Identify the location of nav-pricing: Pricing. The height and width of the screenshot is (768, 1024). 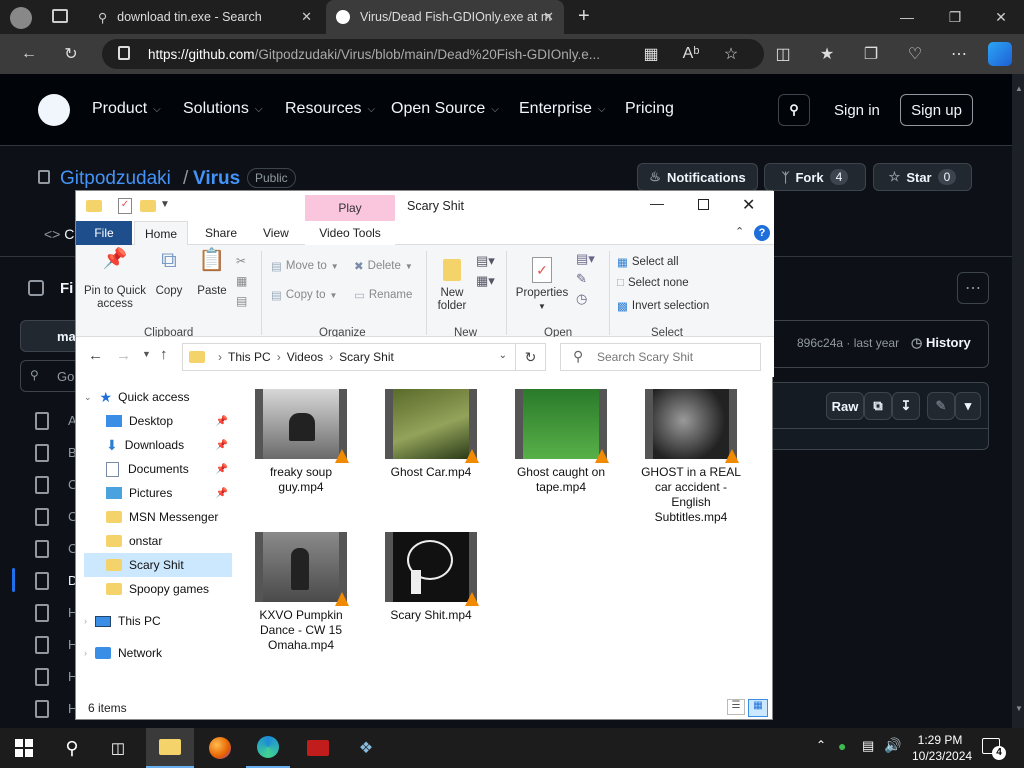
(649, 109).